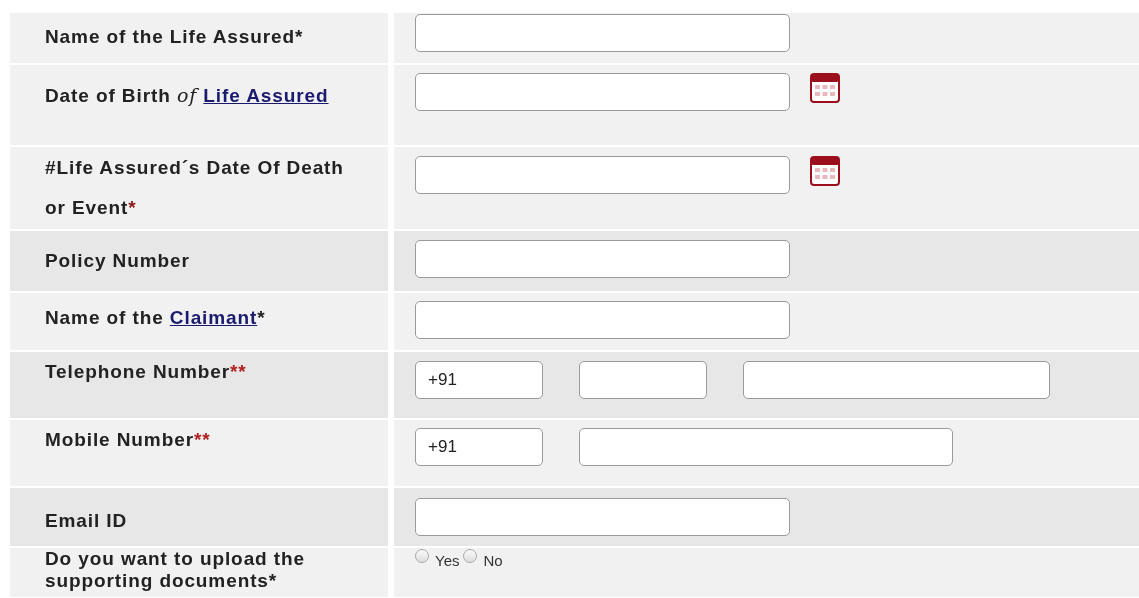 This screenshot has width=1139, height=598. I want to click on field-label: Do you want to upload the supporting documents*, so click(175, 569).